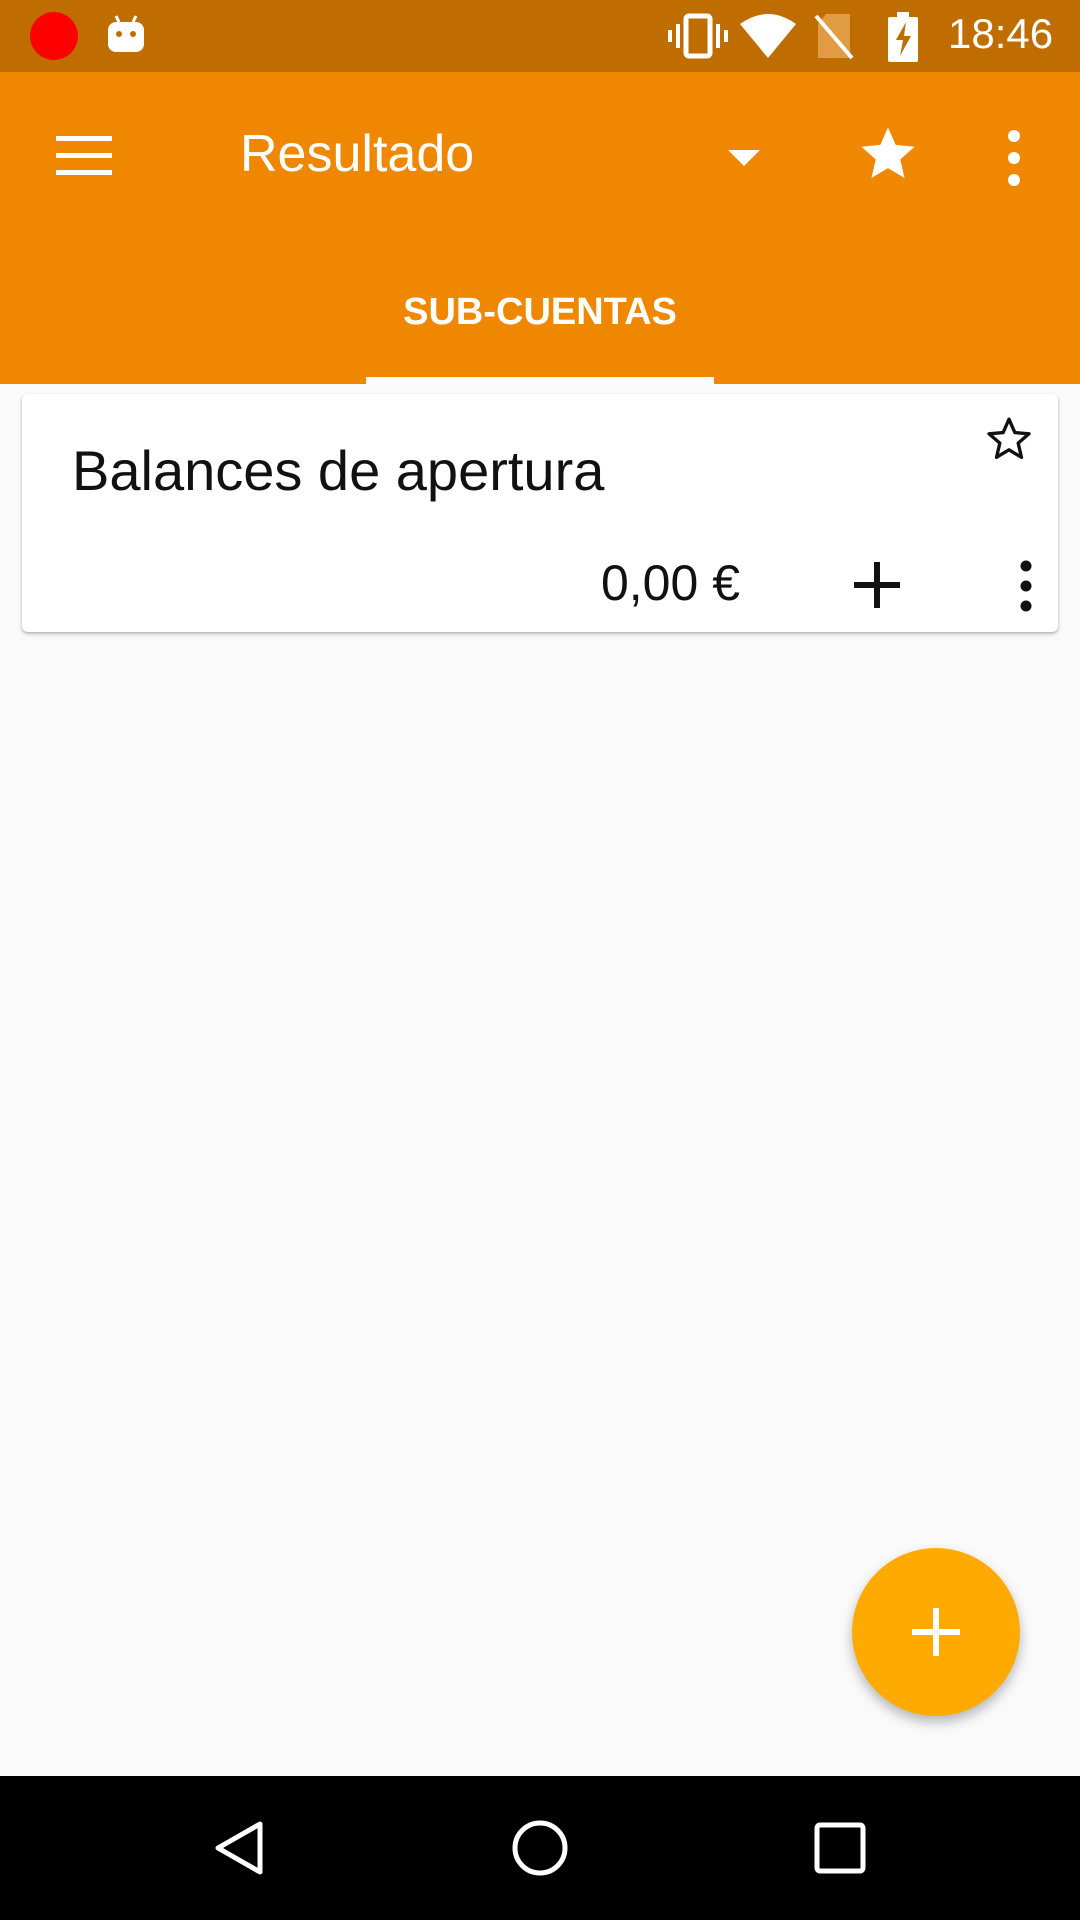  I want to click on overflow-menu-icon, so click(1014, 158).